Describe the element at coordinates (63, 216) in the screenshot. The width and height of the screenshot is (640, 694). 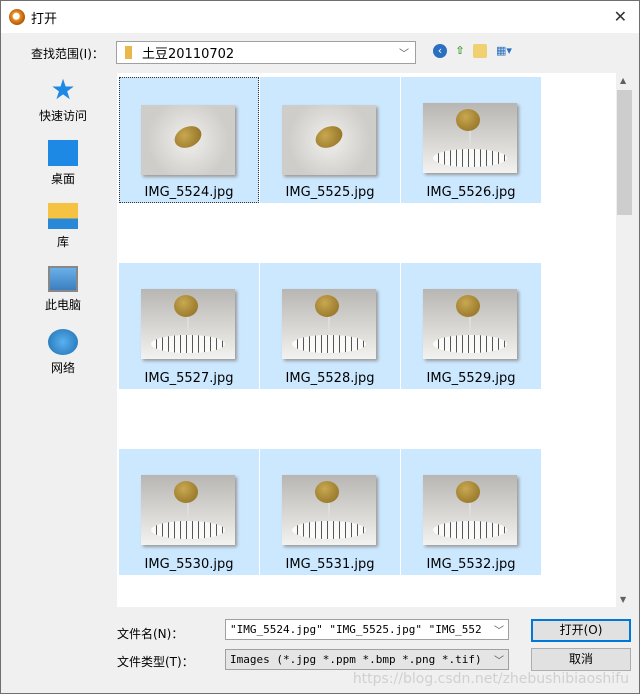
I see `library-icon` at that location.